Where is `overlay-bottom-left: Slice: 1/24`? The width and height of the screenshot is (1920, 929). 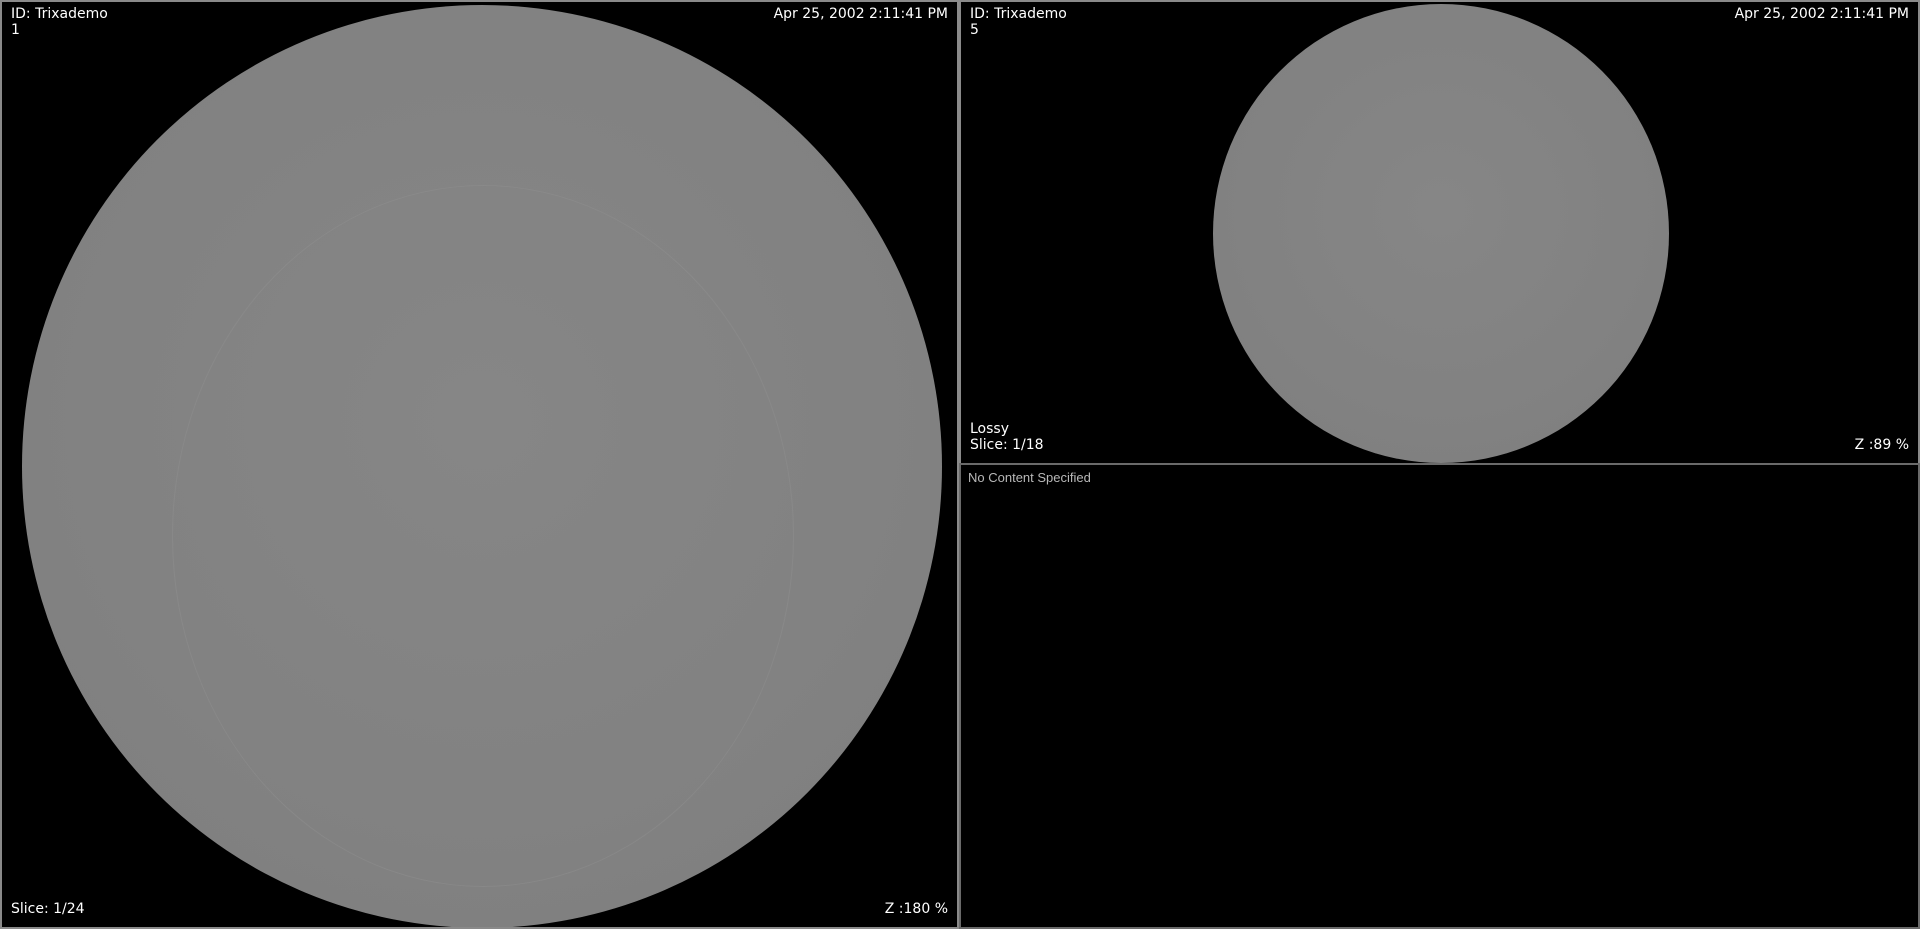 overlay-bottom-left: Slice: 1/24 is located at coordinates (48, 909).